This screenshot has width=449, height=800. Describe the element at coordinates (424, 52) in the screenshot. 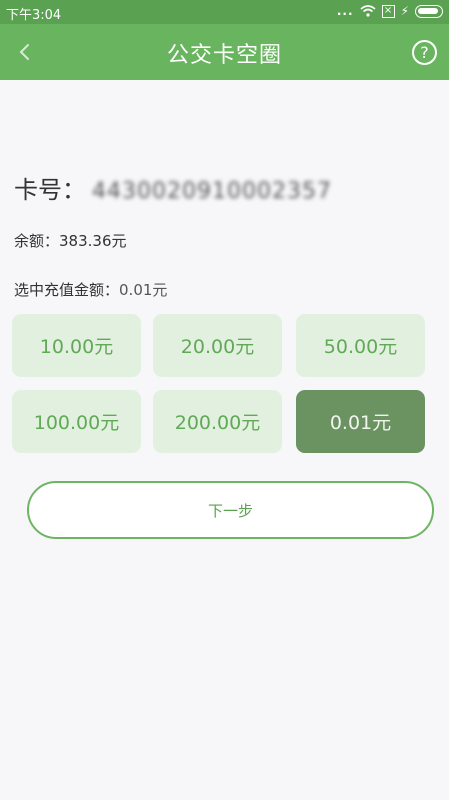

I see `help-button: ?` at that location.